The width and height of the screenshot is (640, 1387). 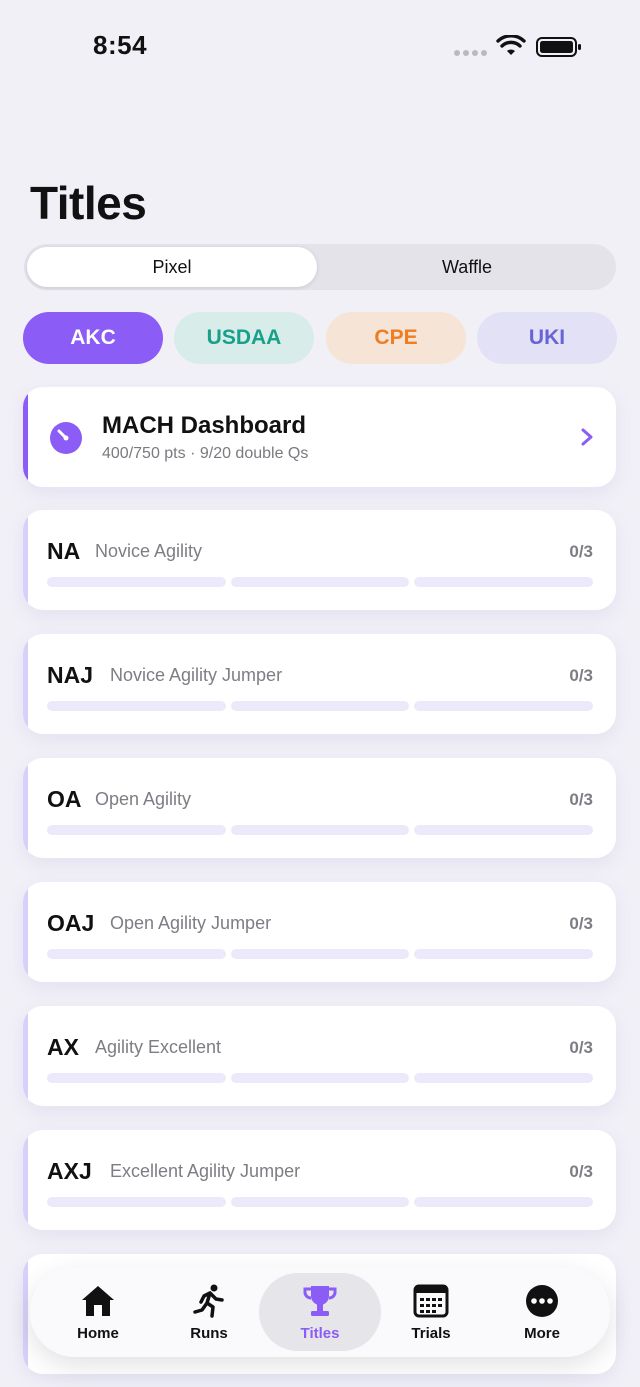 I want to click on title-card-na: NA Novice Agility 0/3, so click(x=319, y=560).